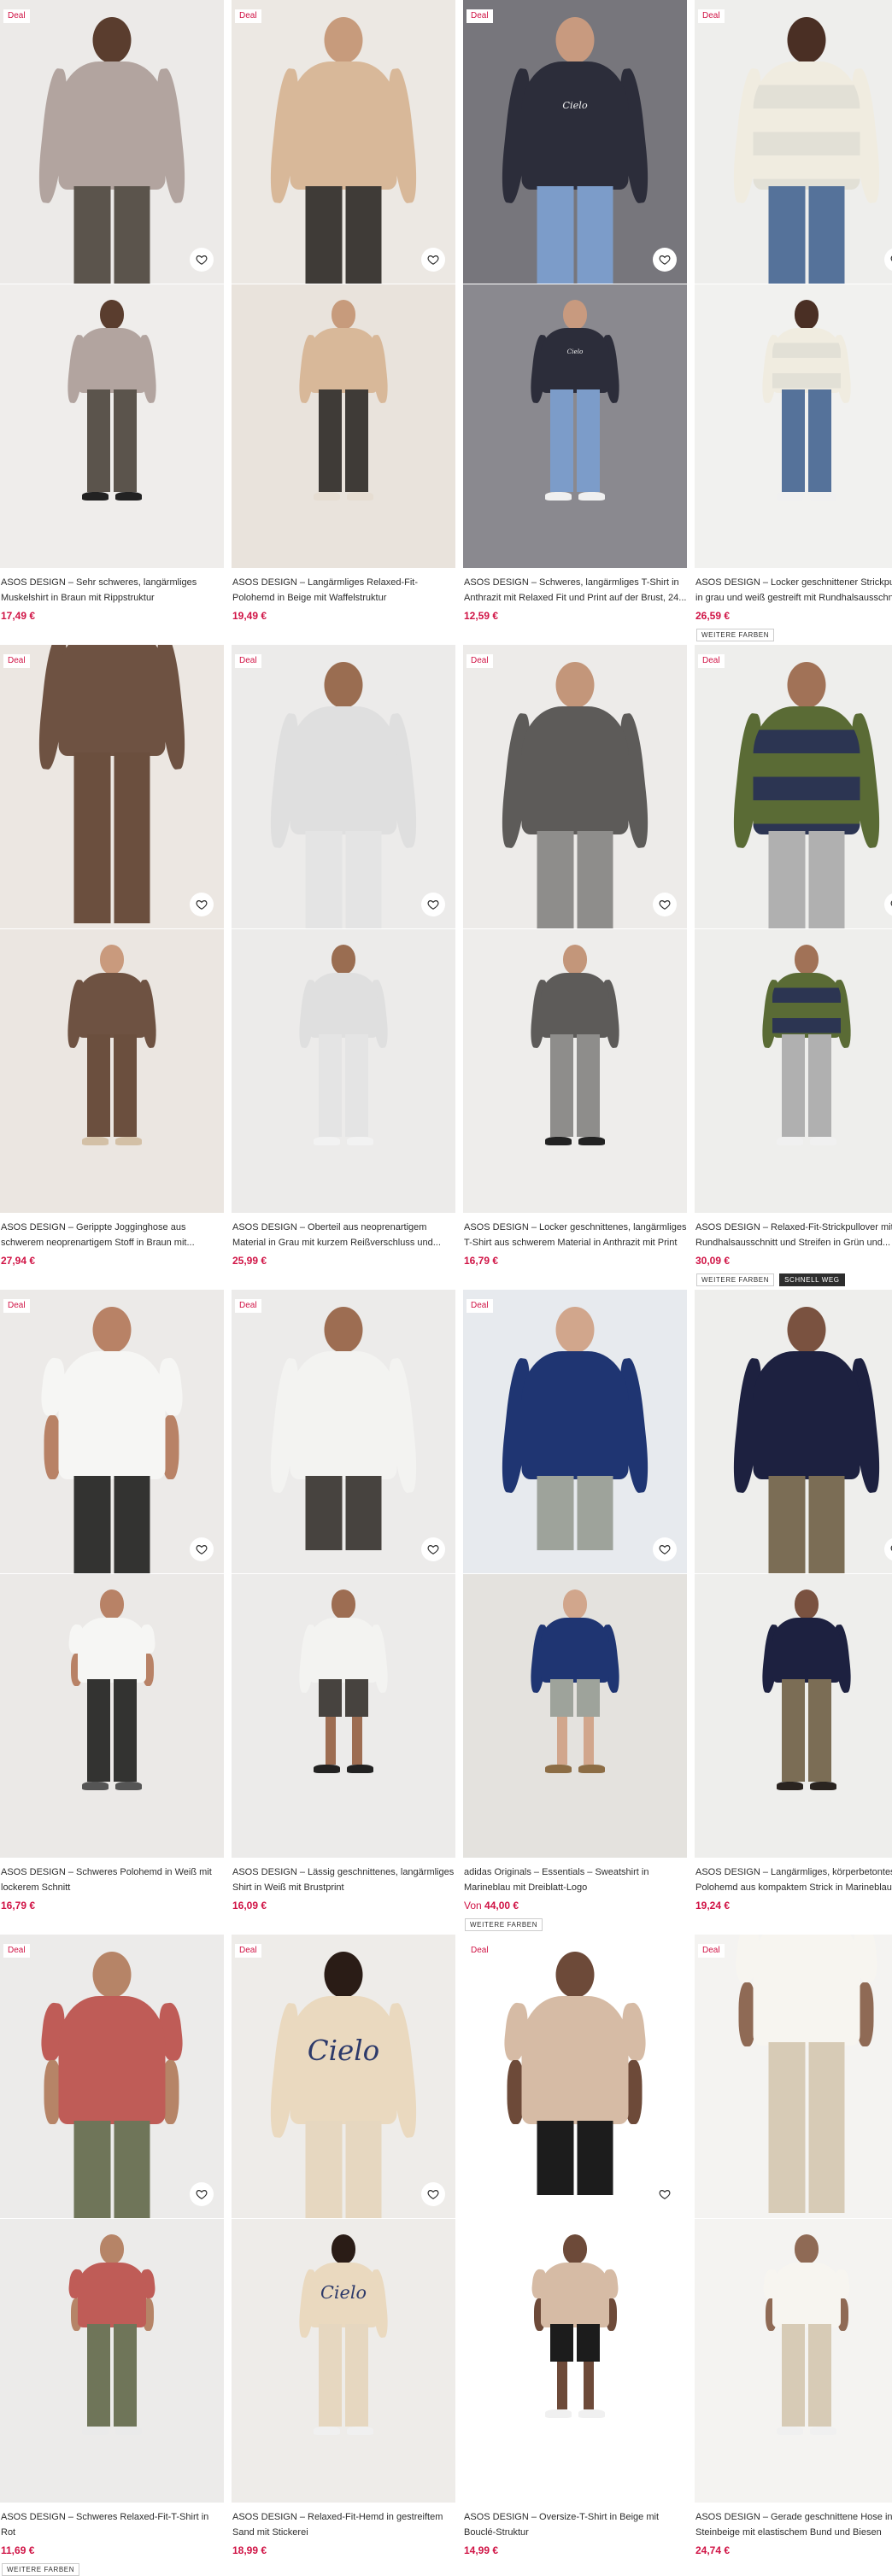 The width and height of the screenshot is (892, 2576). What do you see at coordinates (249, 2550) in the screenshot?
I see `price-value: 18,99 €` at bounding box center [249, 2550].